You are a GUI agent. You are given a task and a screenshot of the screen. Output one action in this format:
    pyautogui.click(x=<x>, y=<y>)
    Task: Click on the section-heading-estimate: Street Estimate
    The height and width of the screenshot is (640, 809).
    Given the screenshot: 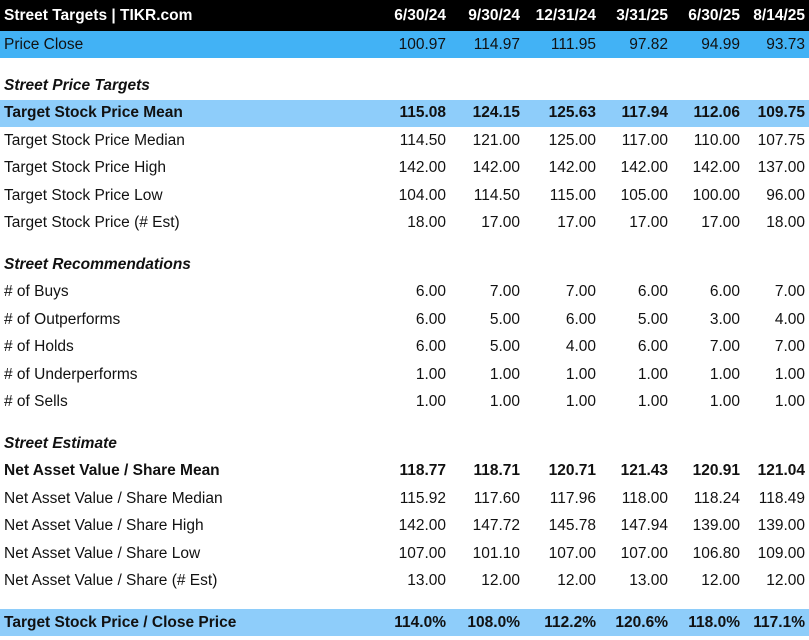 What is the action you would take?
    pyautogui.click(x=404, y=444)
    